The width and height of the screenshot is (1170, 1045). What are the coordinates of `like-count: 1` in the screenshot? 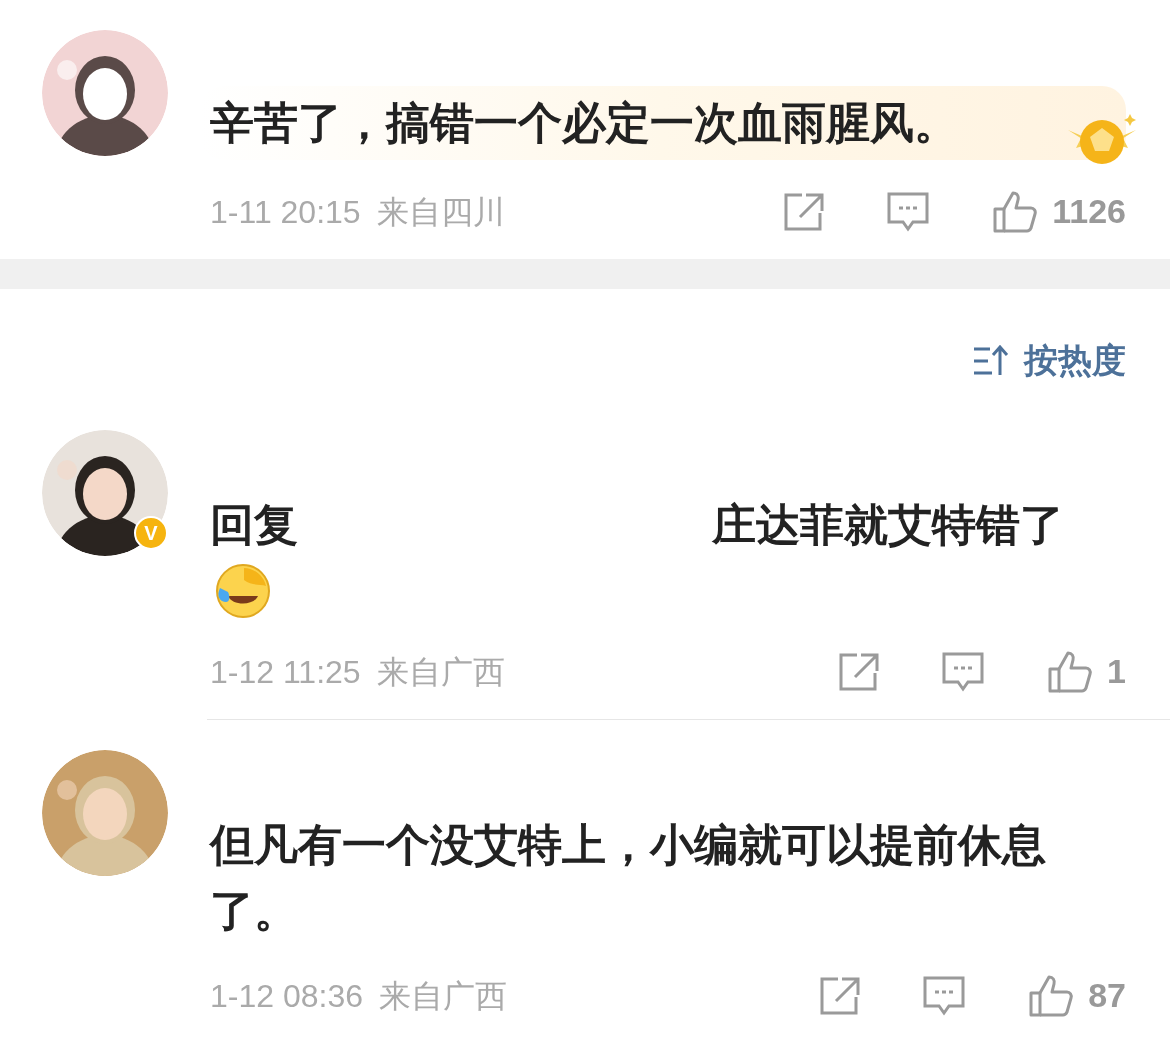 It's located at (1116, 671).